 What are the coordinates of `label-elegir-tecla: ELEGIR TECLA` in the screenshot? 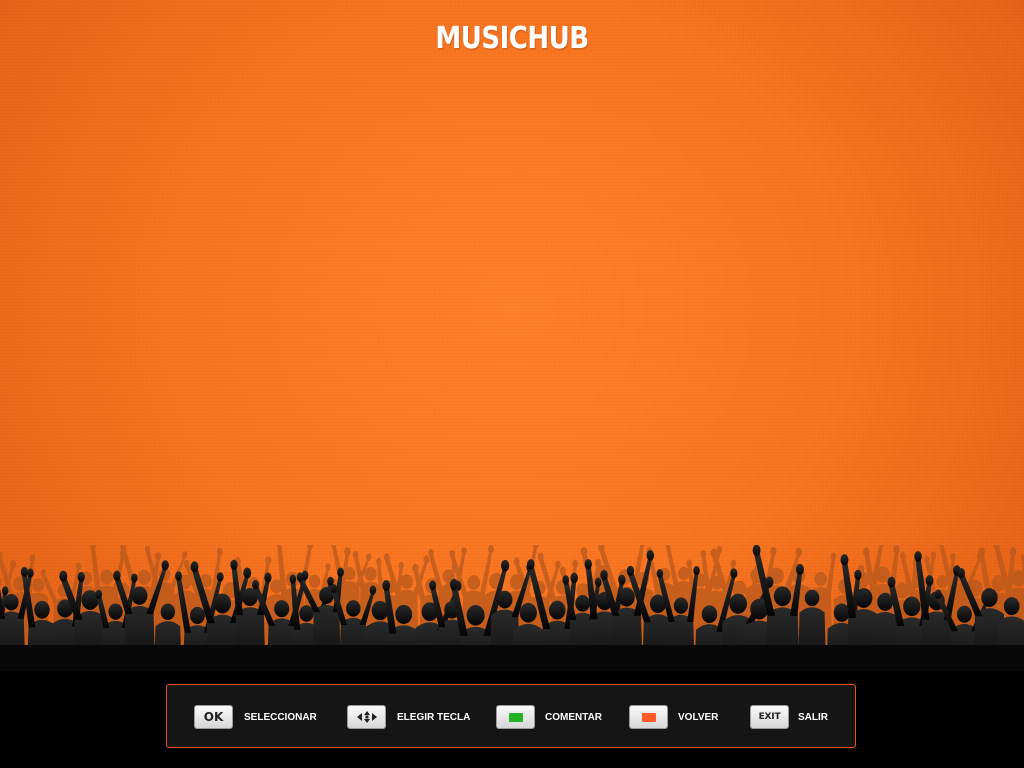 It's located at (434, 717).